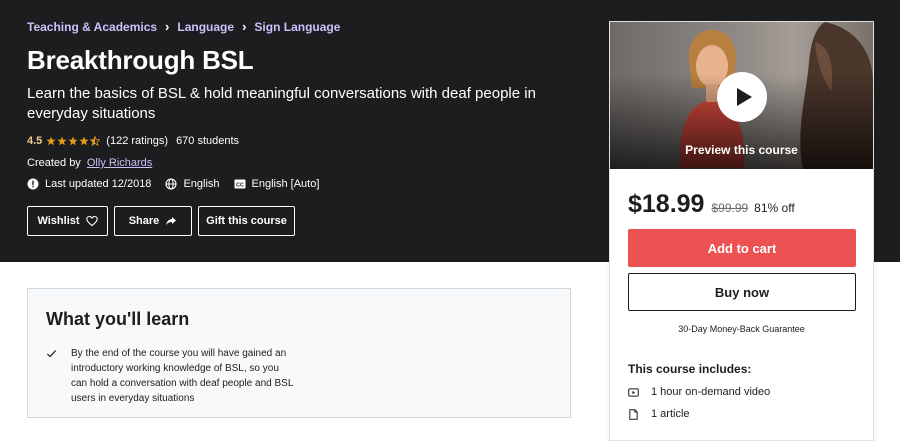 The image size is (900, 441). Describe the element at coordinates (201, 184) in the screenshot. I see `language-text: English` at that location.